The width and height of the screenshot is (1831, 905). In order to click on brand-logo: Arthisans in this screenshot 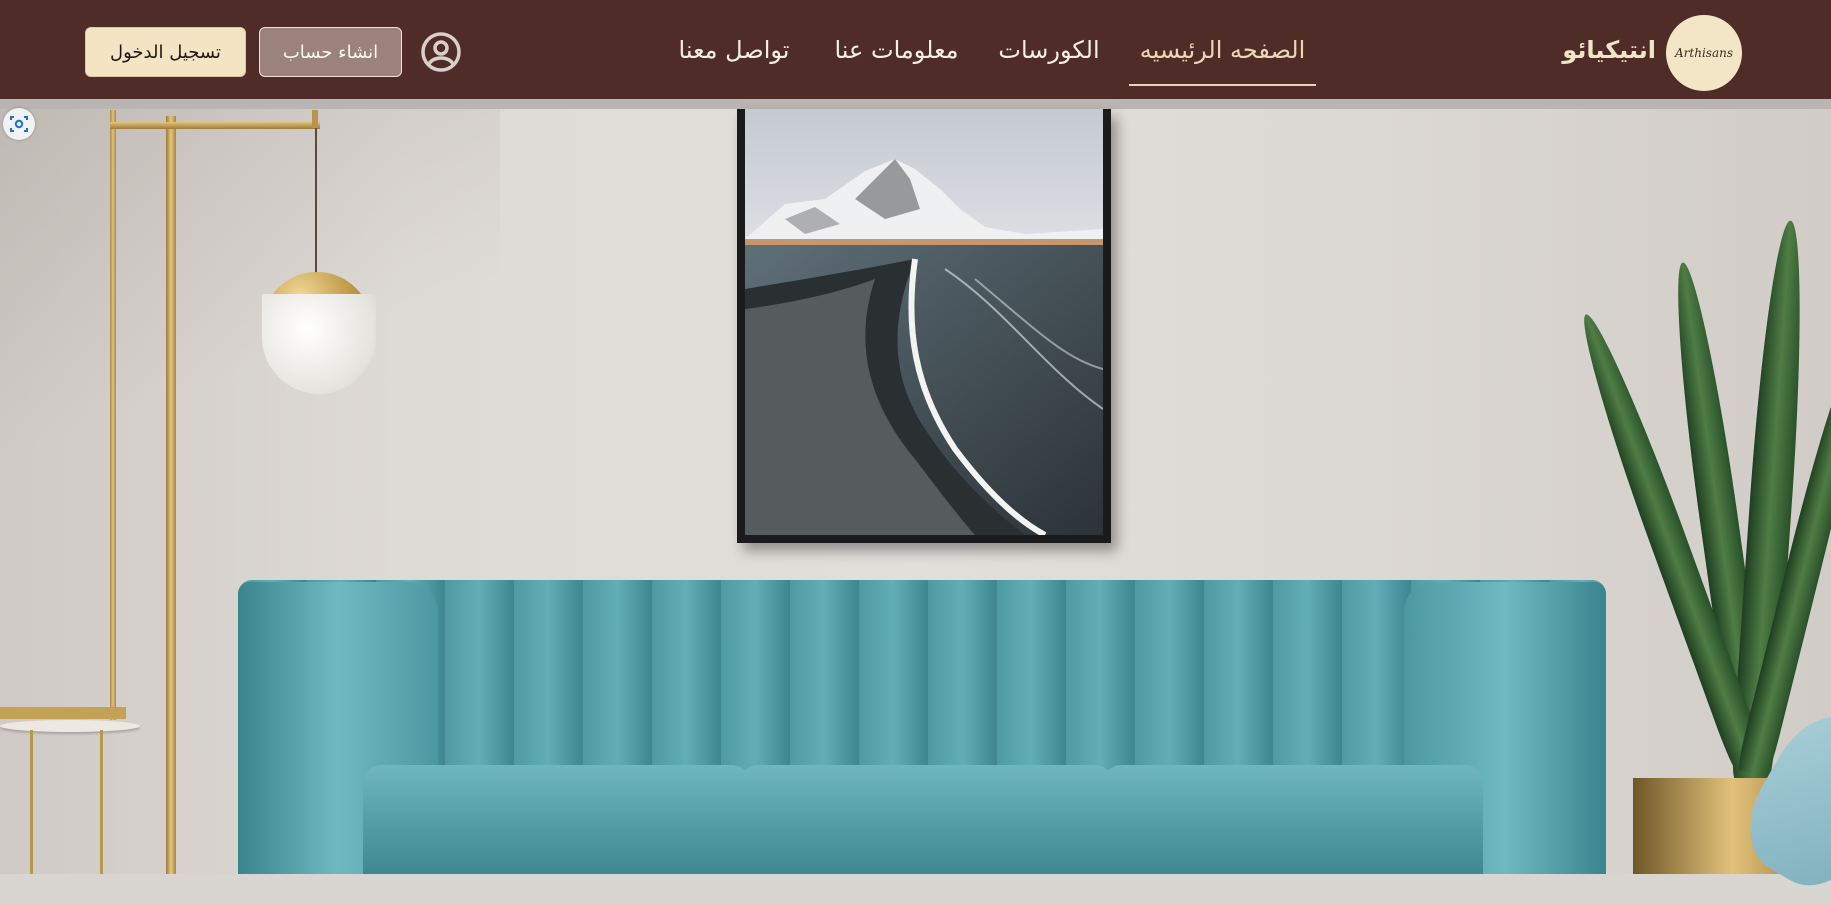, I will do `click(1704, 53)`.